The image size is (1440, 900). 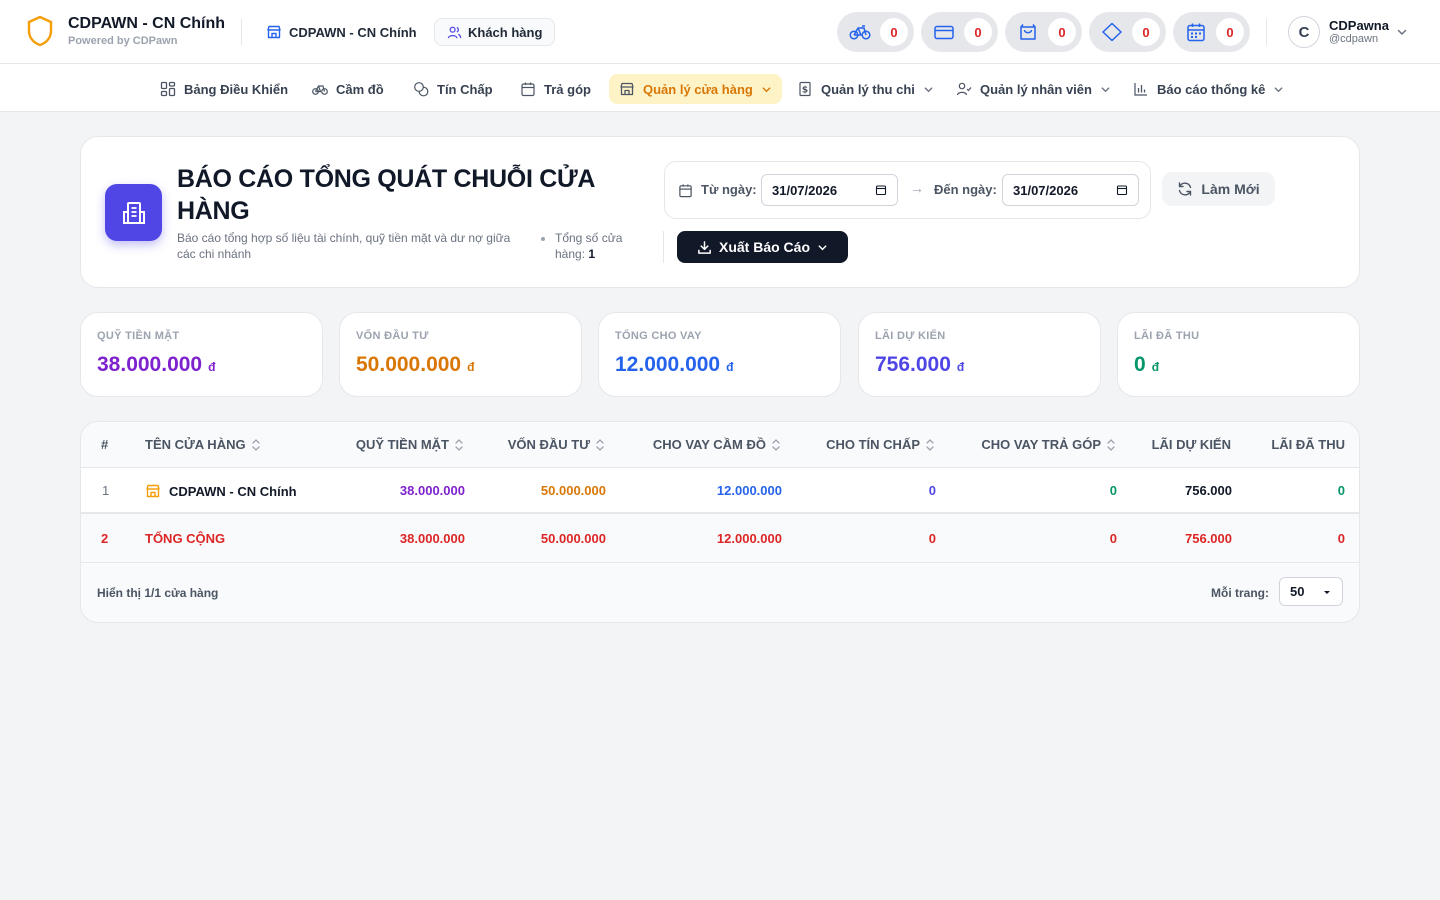 I want to click on stat-amount: 756.000, so click(x=913, y=364).